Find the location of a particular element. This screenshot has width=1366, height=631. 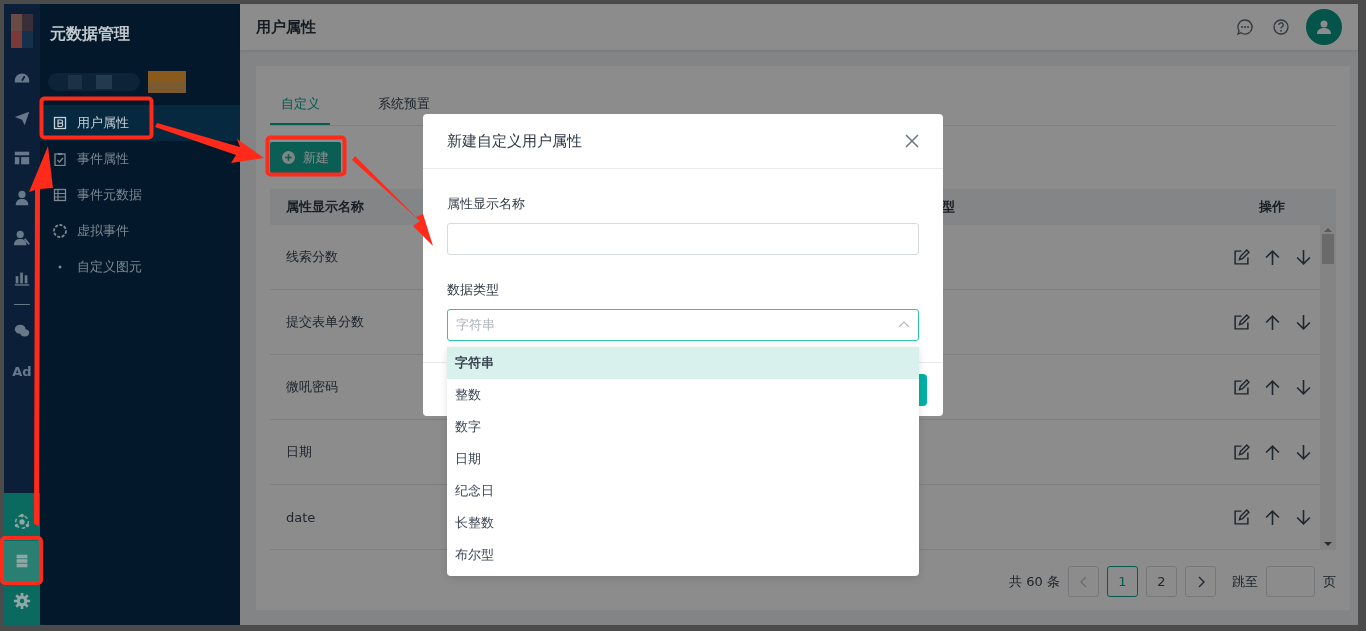

sidebar-item: 事件元数据 is located at coordinates (109, 195).